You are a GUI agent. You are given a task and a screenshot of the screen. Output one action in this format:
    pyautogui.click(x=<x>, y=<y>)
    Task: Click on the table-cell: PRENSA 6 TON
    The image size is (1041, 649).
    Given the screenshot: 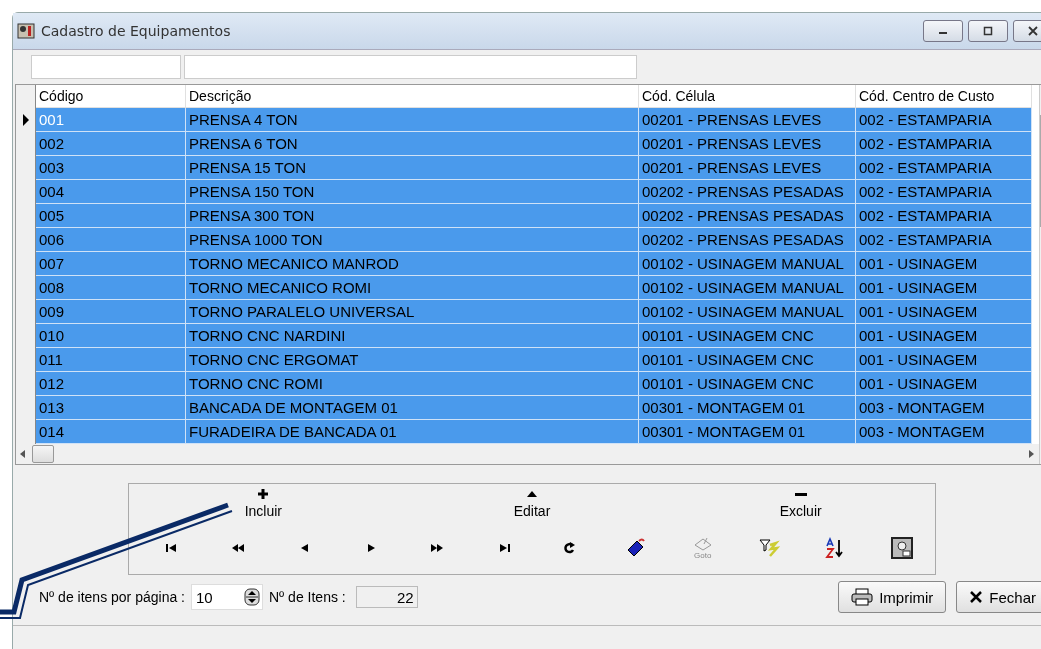 What is the action you would take?
    pyautogui.click(x=412, y=144)
    